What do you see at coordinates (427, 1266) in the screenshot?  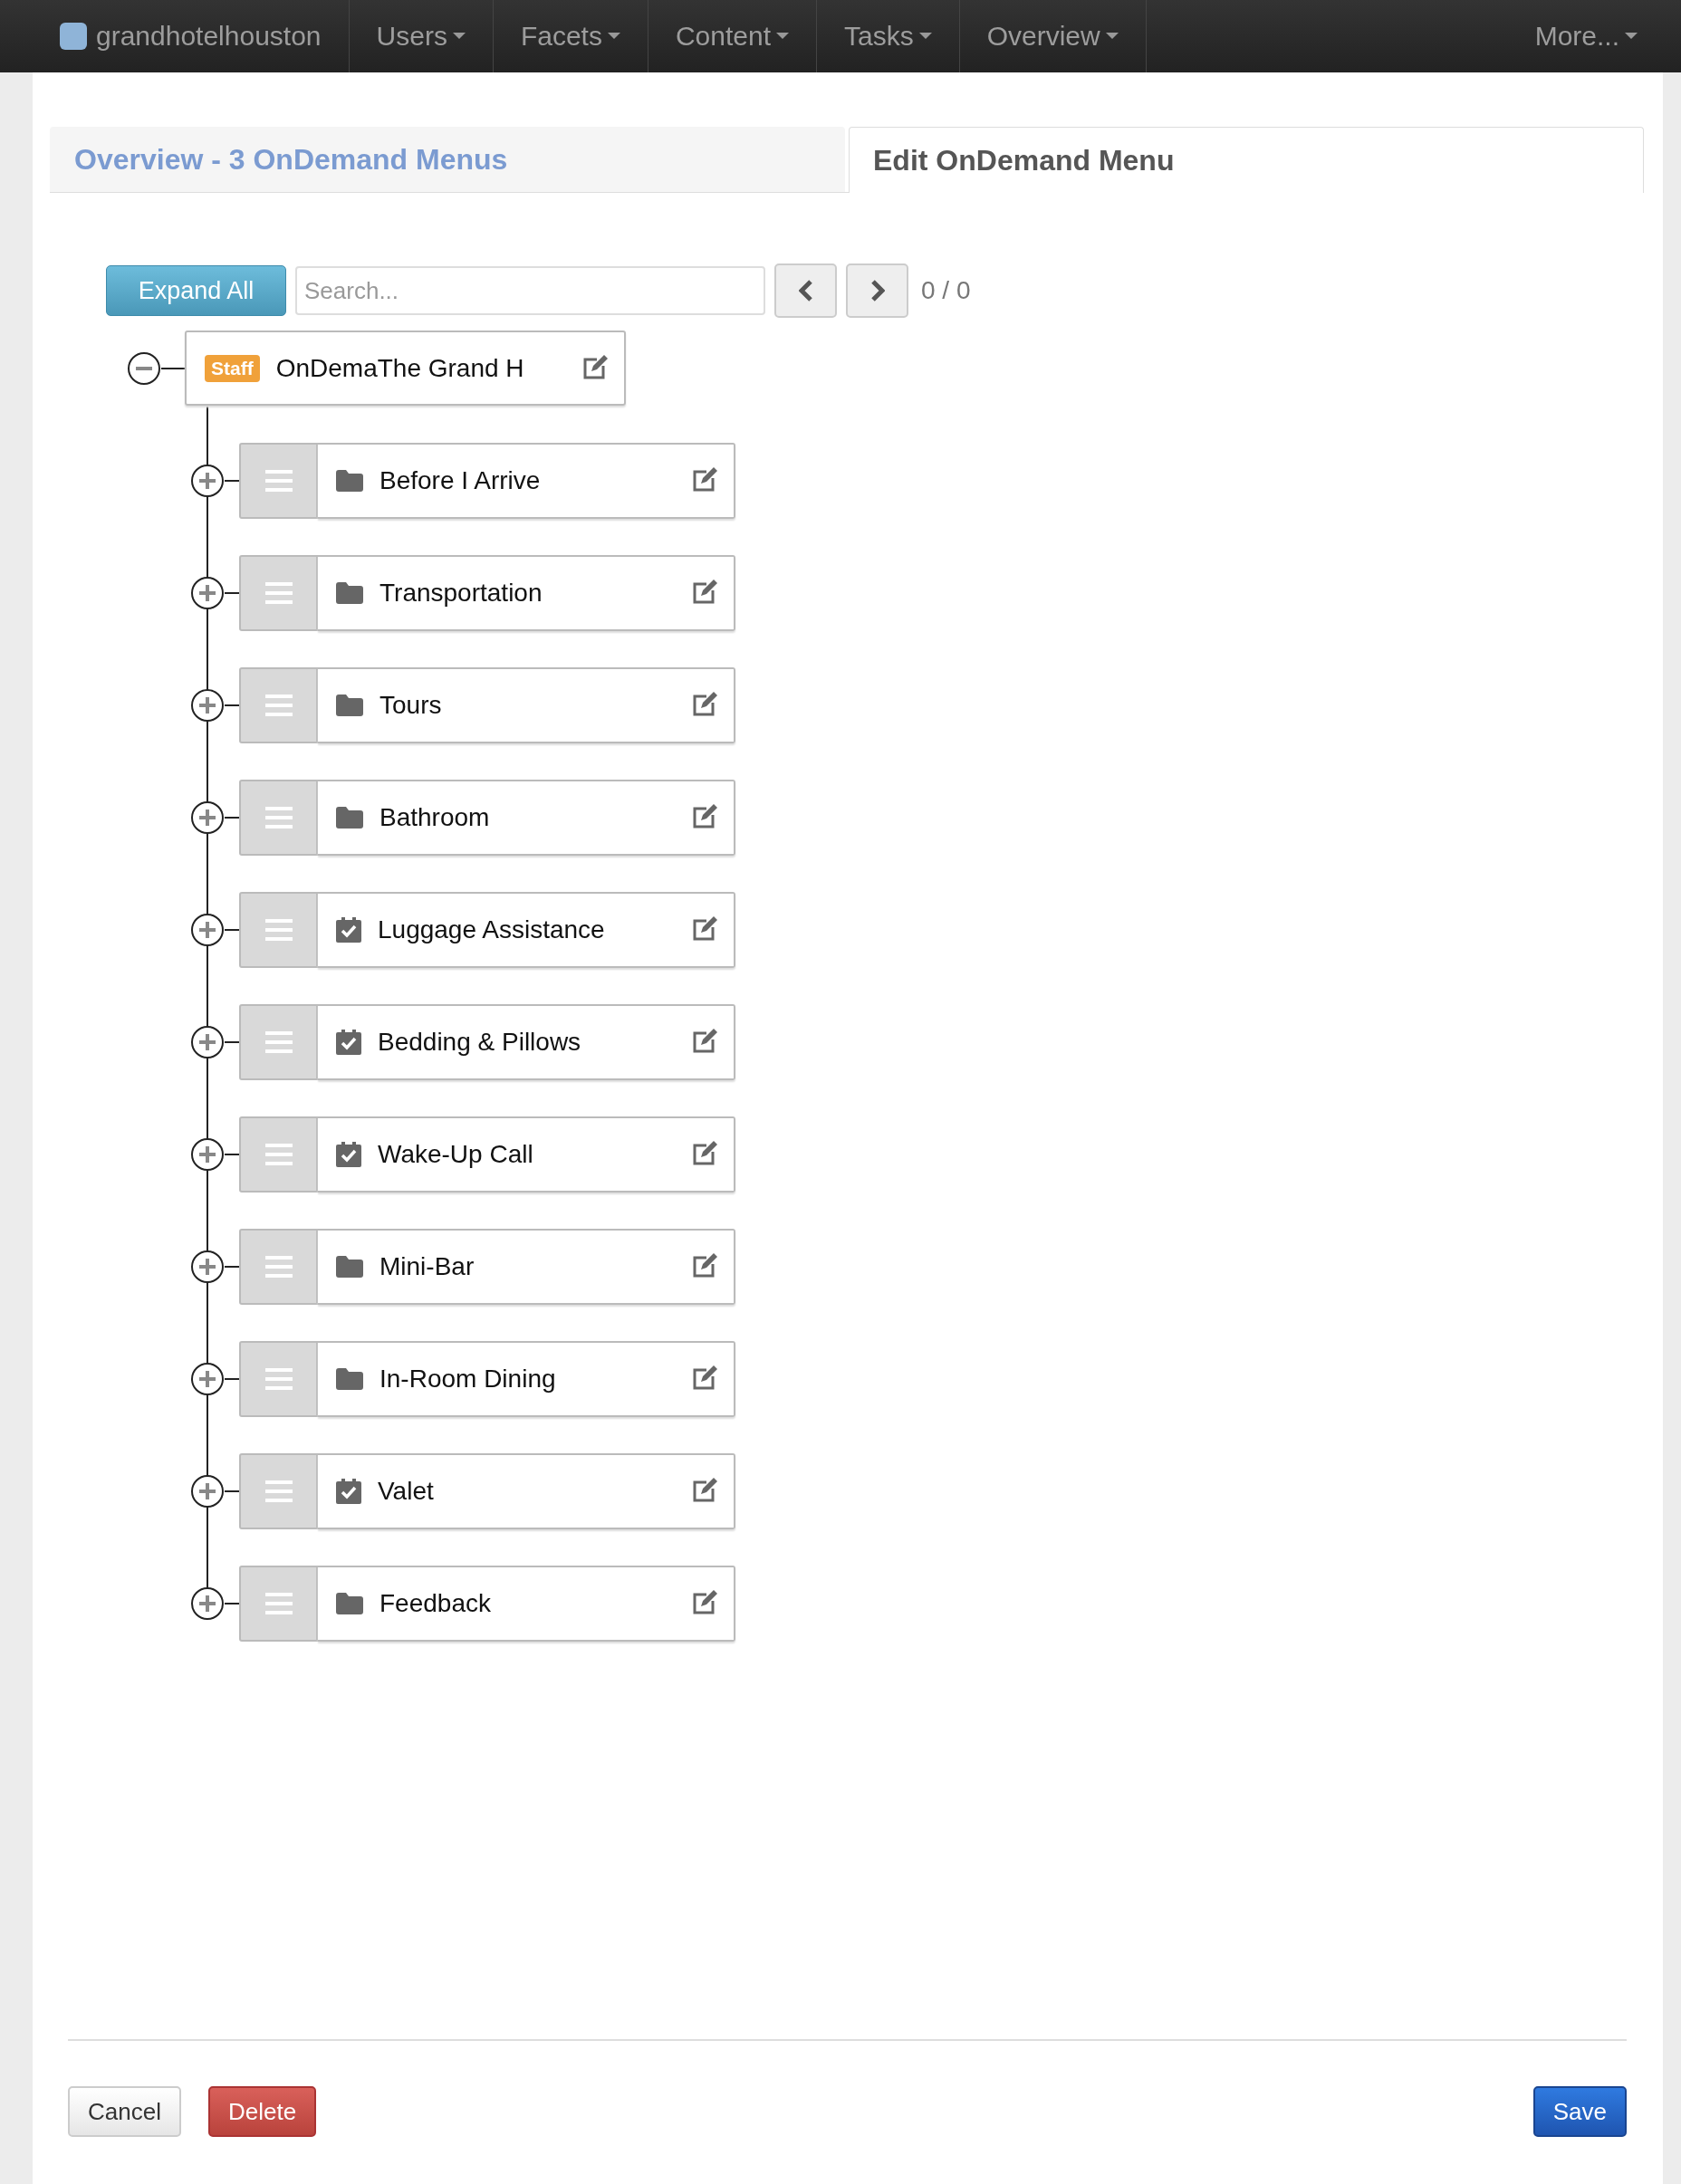 I see `node-label: Mini-Bar` at bounding box center [427, 1266].